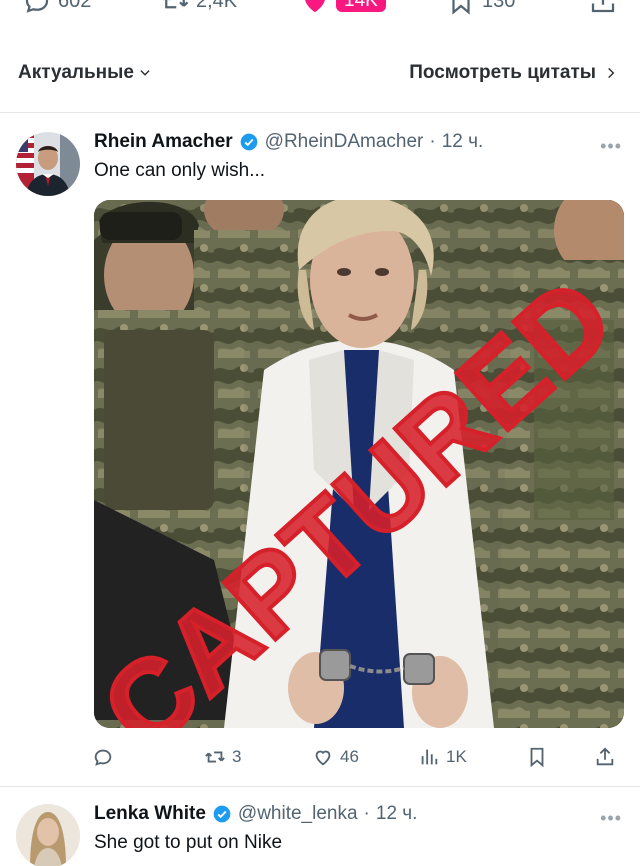  What do you see at coordinates (298, 814) in the screenshot?
I see `author-handle: @white_lenka` at bounding box center [298, 814].